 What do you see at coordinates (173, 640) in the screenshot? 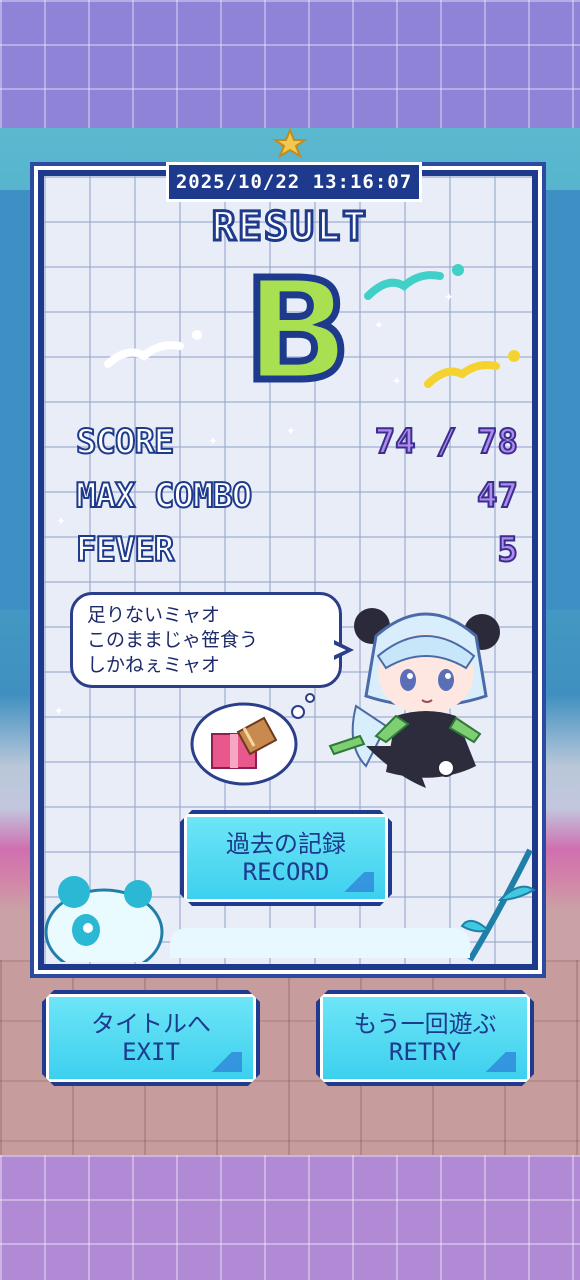
I see `speech-line: このままじゃ笹食う` at bounding box center [173, 640].